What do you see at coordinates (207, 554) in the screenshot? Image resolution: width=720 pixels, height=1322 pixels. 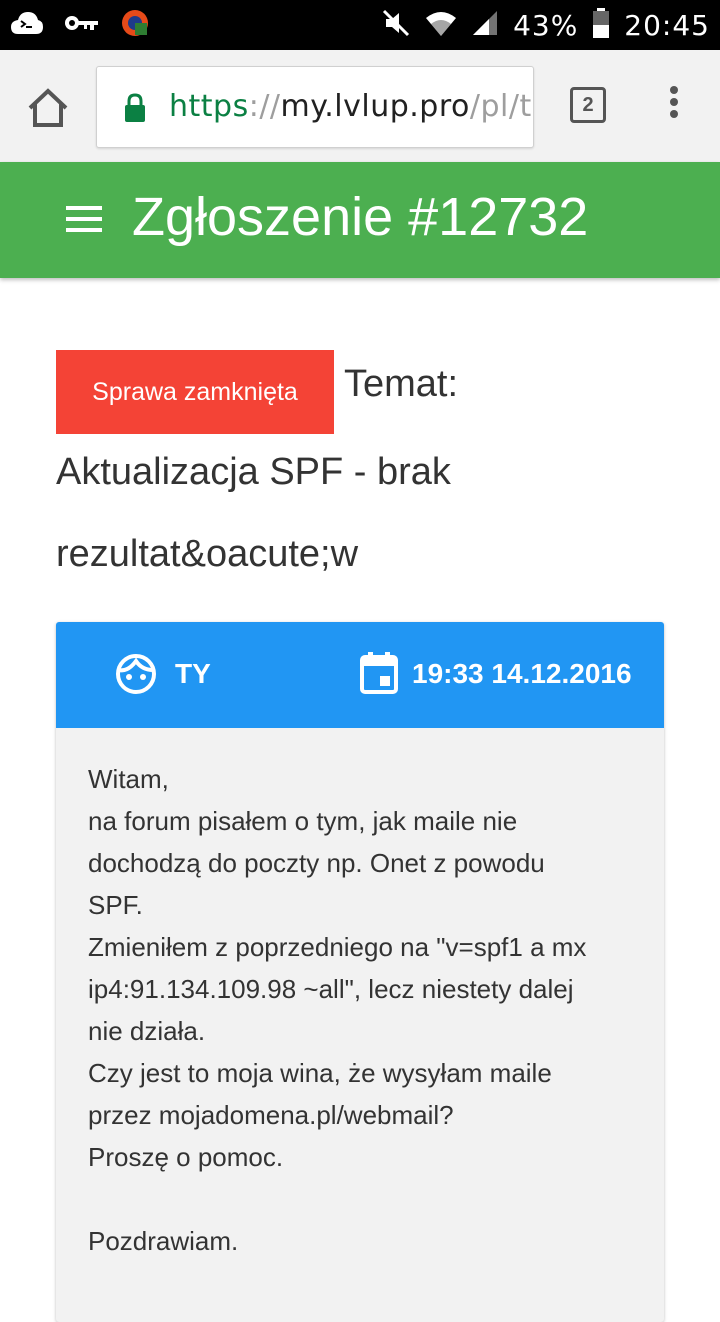 I see `topic-title-line-2: rezultat&oacute;w` at bounding box center [207, 554].